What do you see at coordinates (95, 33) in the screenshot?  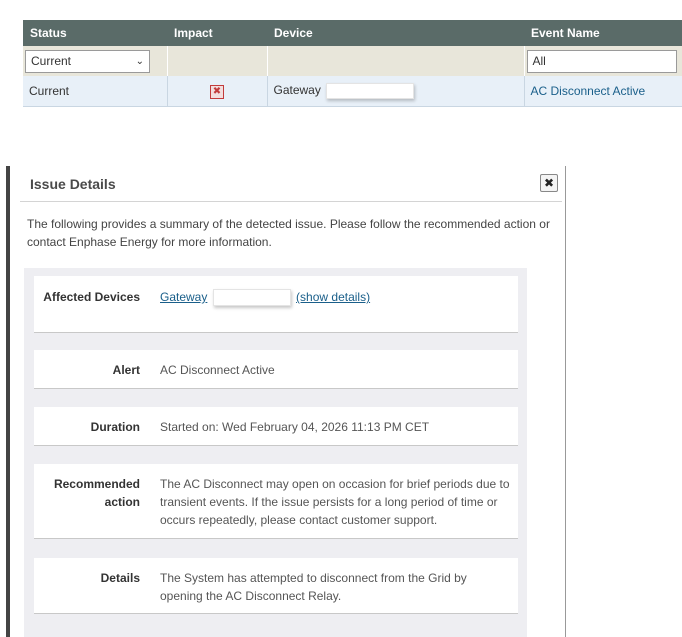 I see `column-header-status: Status` at bounding box center [95, 33].